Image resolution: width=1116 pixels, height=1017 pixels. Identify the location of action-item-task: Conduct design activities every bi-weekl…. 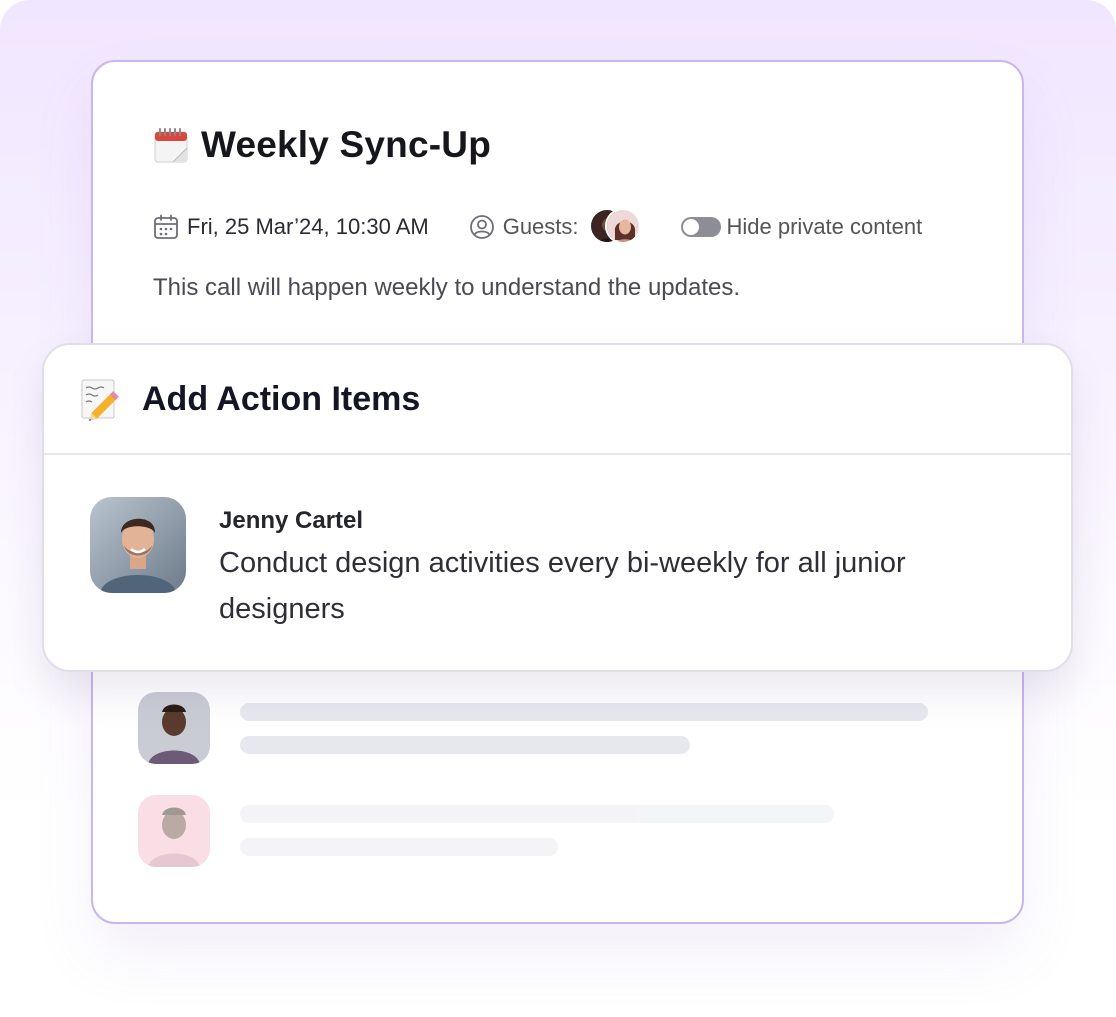
(562, 586).